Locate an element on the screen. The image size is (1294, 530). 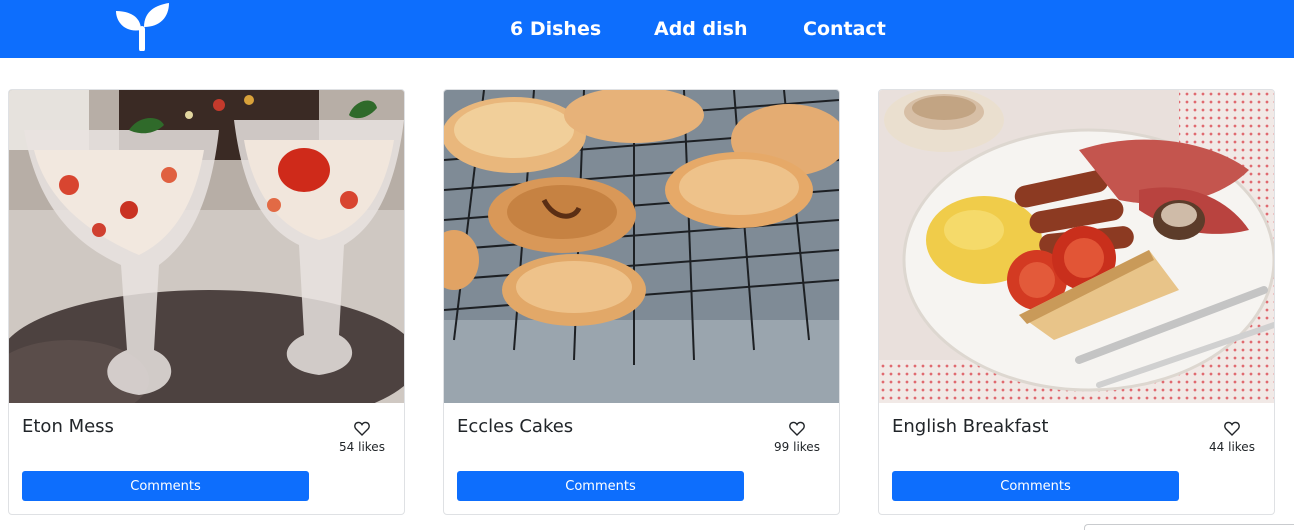
likes-count: 99 likes is located at coordinates (797, 447).